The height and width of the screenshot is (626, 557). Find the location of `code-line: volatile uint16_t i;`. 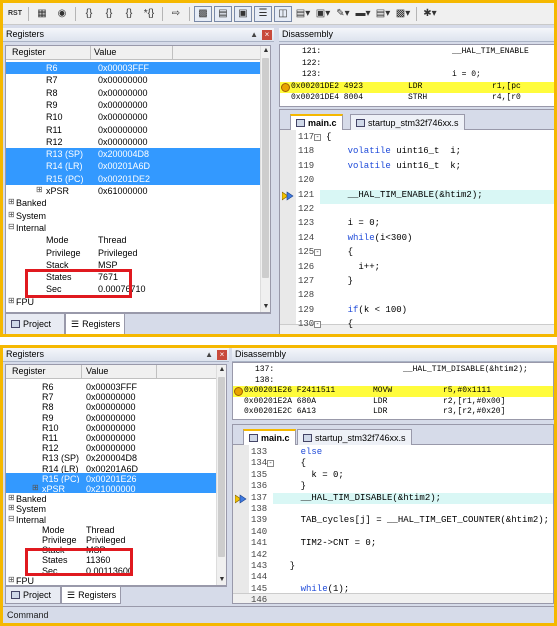

code-line: volatile uint16_t i; is located at coordinates (437, 153).